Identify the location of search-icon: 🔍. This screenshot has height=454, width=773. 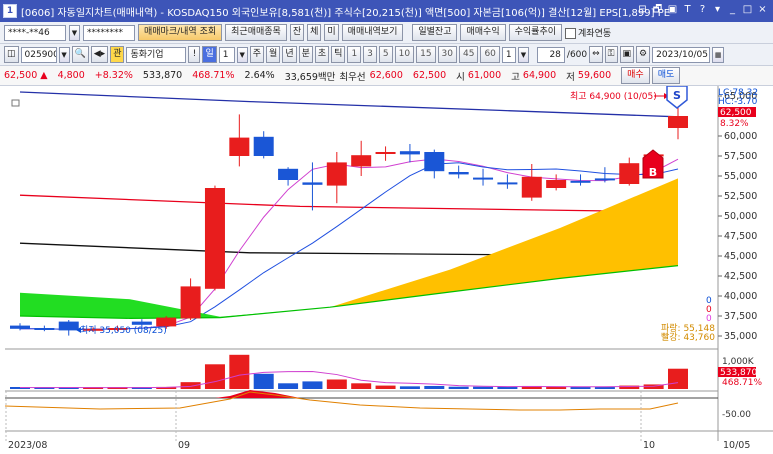
(80, 54).